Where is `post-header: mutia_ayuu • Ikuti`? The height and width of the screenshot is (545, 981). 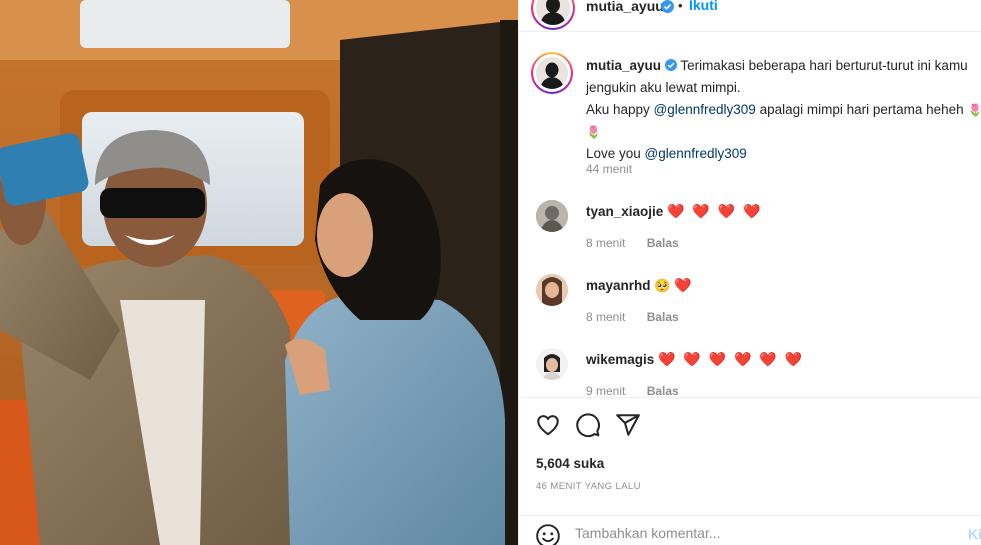 post-header: mutia_ayuu • Ikuti is located at coordinates (750, 16).